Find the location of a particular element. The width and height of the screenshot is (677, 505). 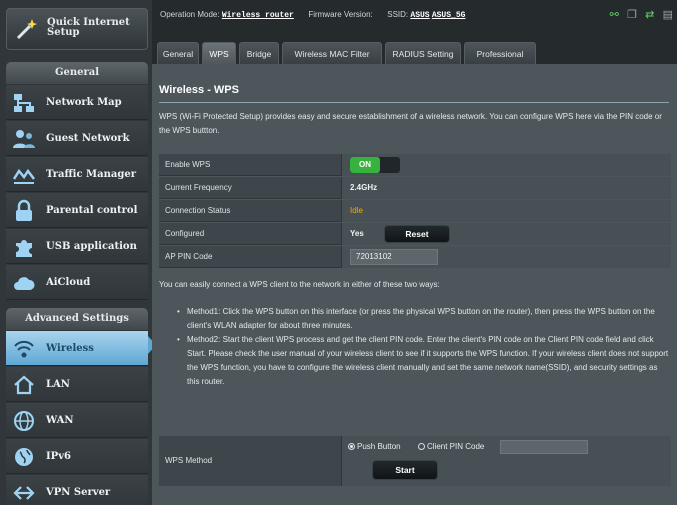

usb-status-icon: ⇄ is located at coordinates (649, 14).